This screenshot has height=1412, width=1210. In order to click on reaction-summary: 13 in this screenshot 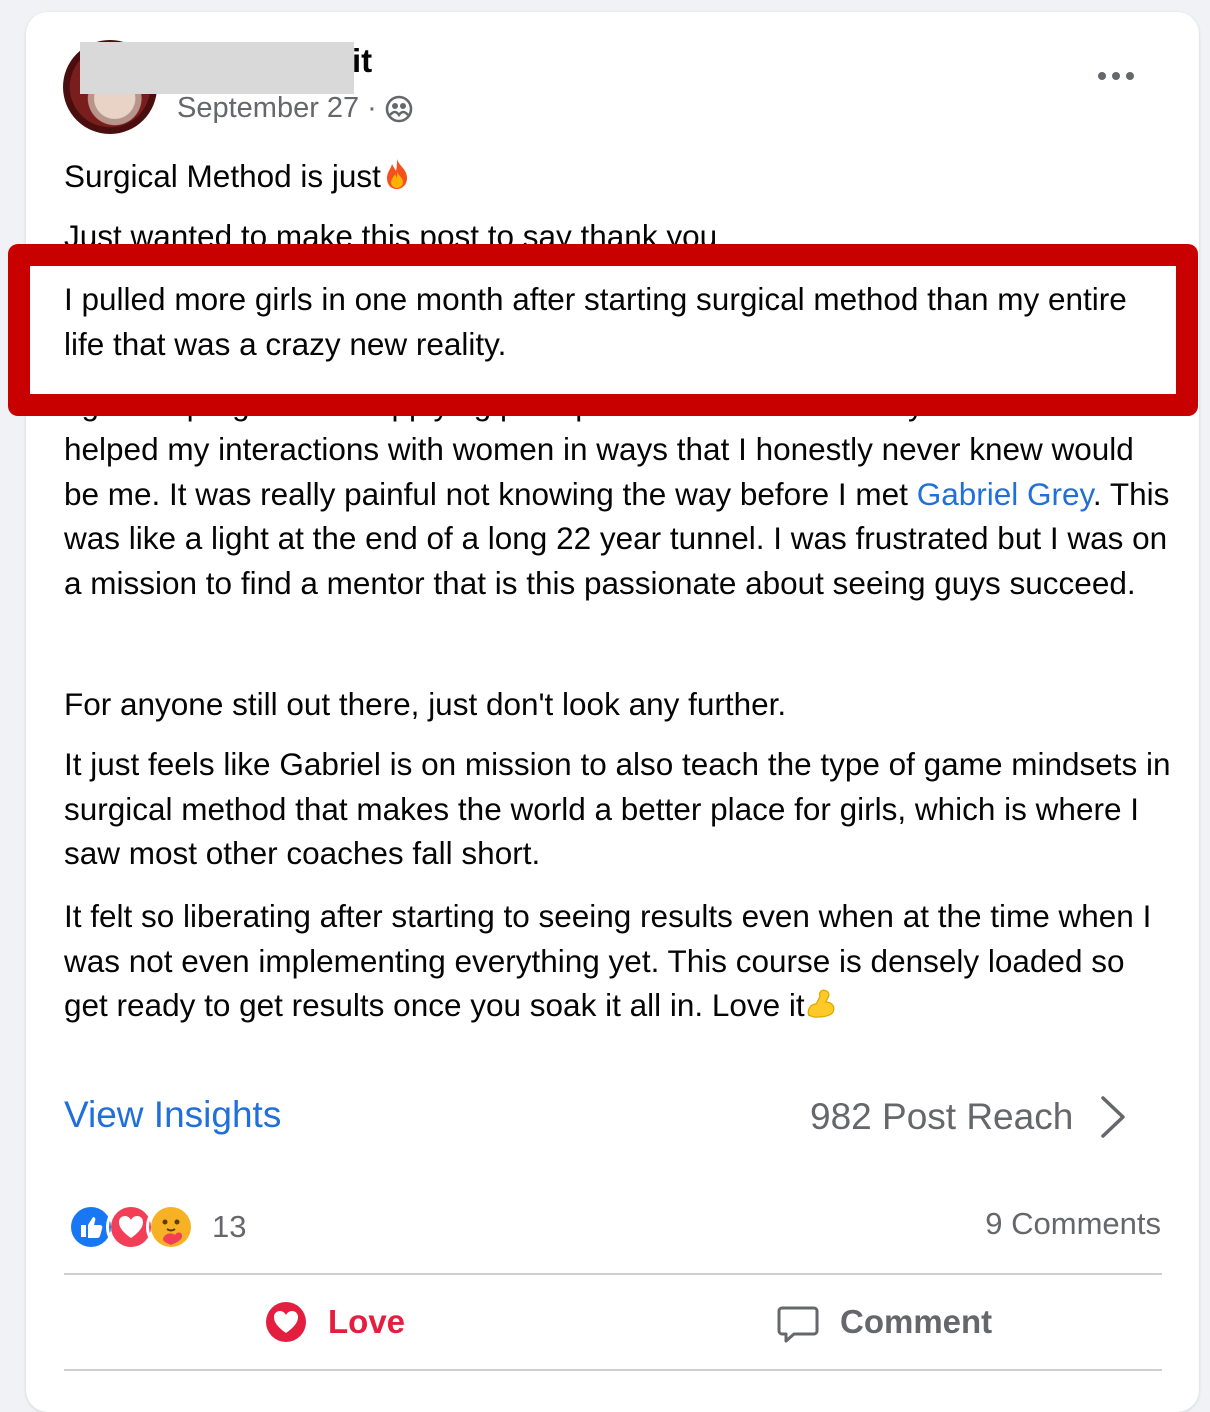, I will do `click(156, 1227)`.